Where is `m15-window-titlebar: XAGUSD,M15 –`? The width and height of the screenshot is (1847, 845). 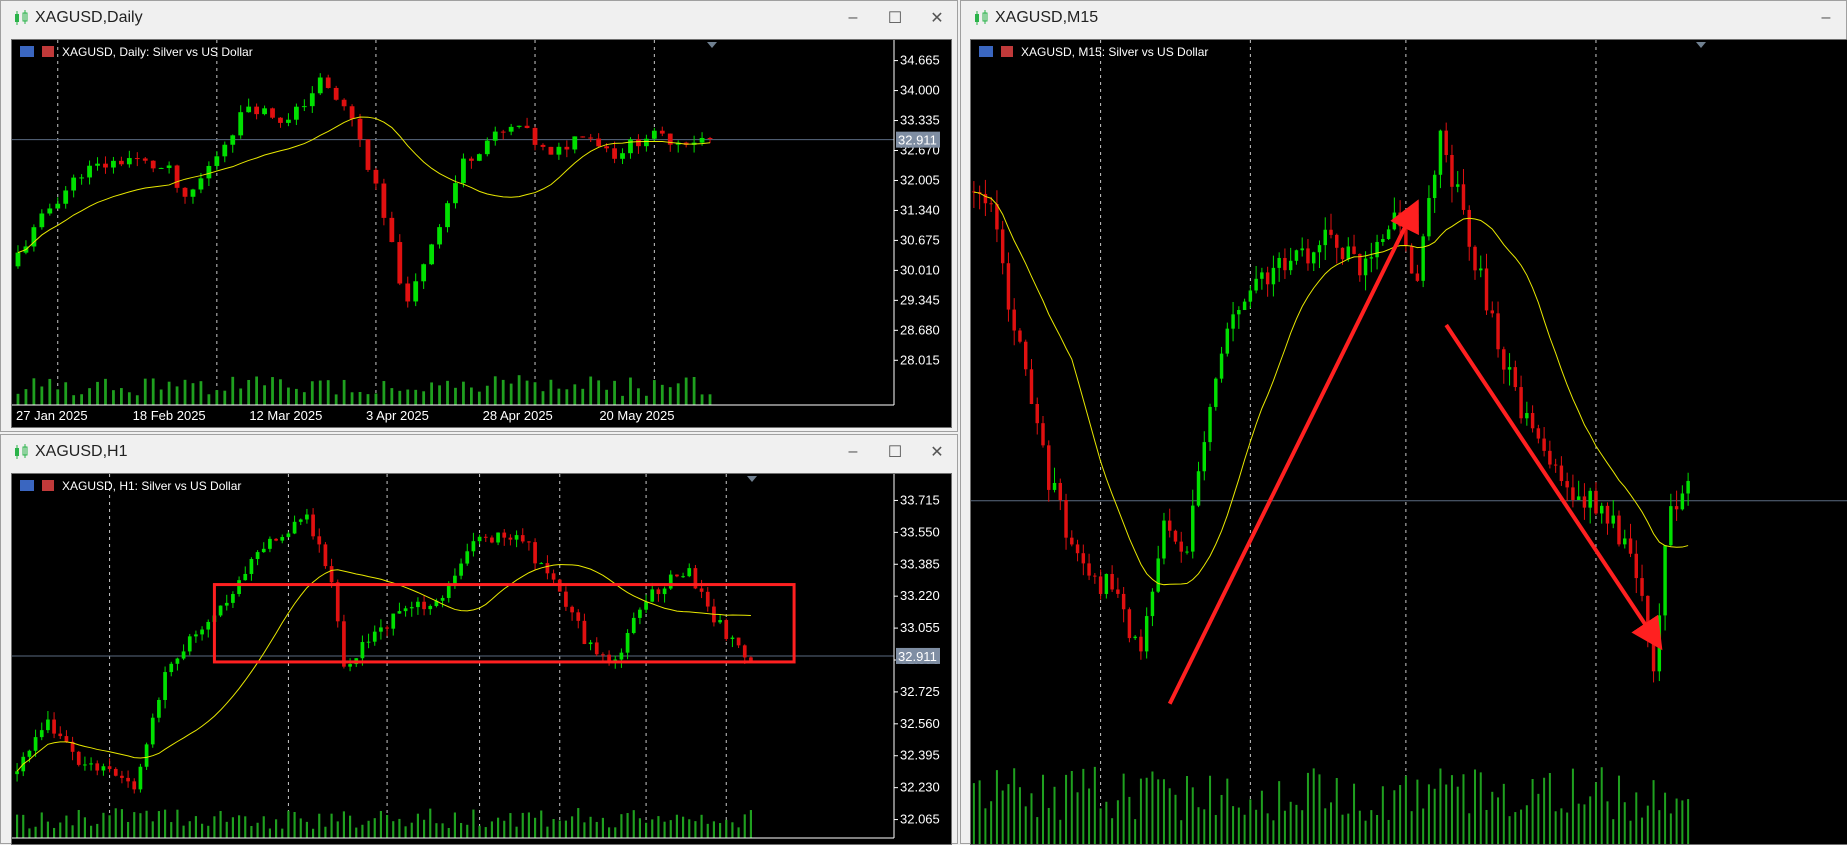
m15-window-titlebar: XAGUSD,M15 – is located at coordinates (1403, 18).